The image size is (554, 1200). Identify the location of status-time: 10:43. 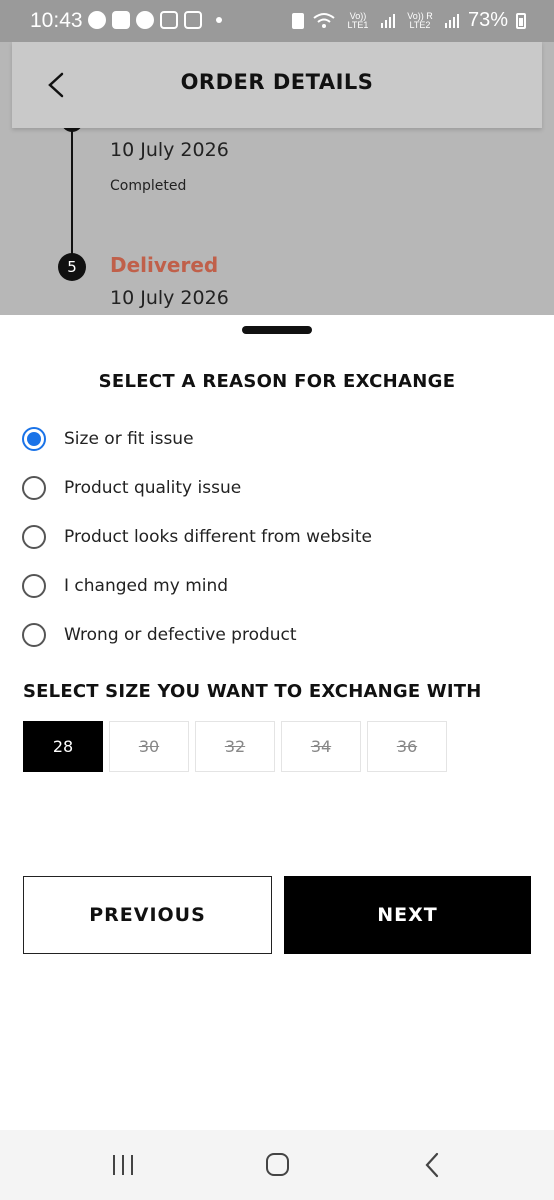
(56, 20).